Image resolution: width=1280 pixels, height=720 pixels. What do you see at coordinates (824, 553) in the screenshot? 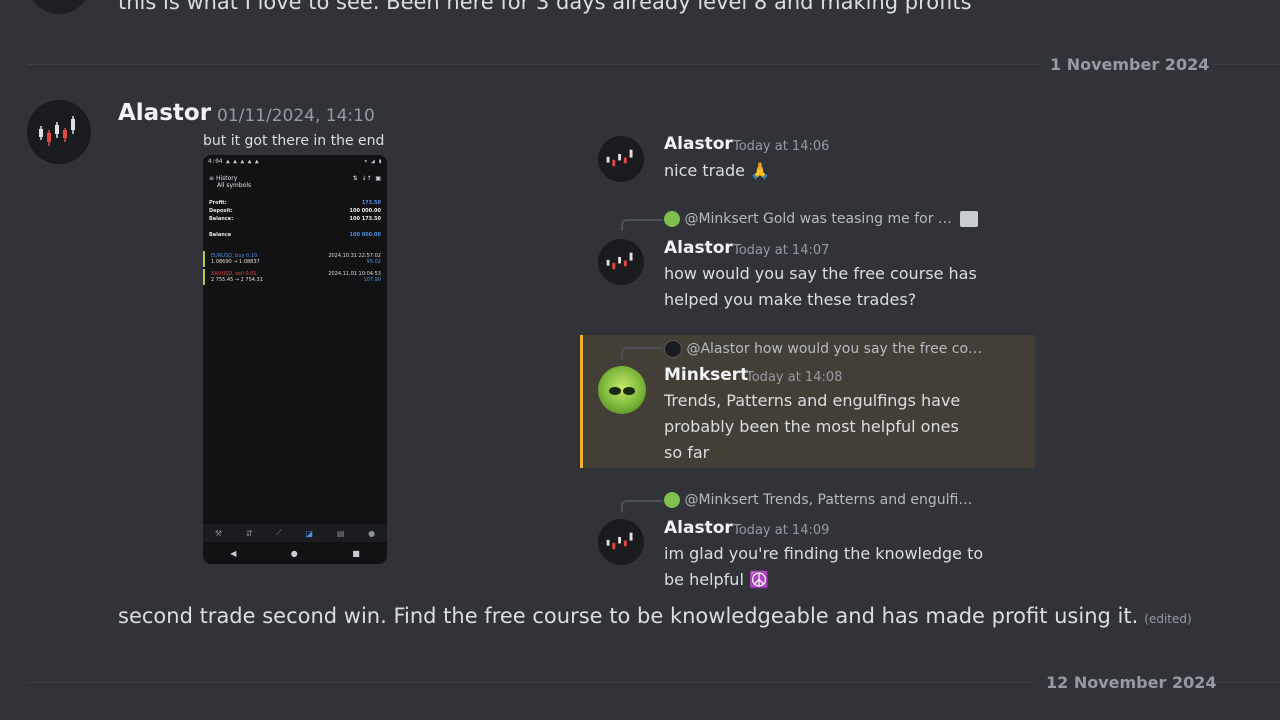
I see `message-text: im glad you're finding the knowledge to` at bounding box center [824, 553].